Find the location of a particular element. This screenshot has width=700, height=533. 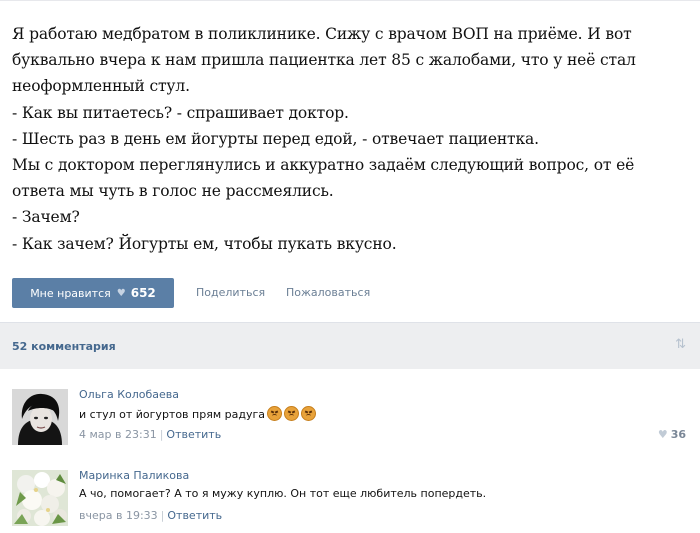

comments-header: 52 комментария ⇅ is located at coordinates (350, 346).